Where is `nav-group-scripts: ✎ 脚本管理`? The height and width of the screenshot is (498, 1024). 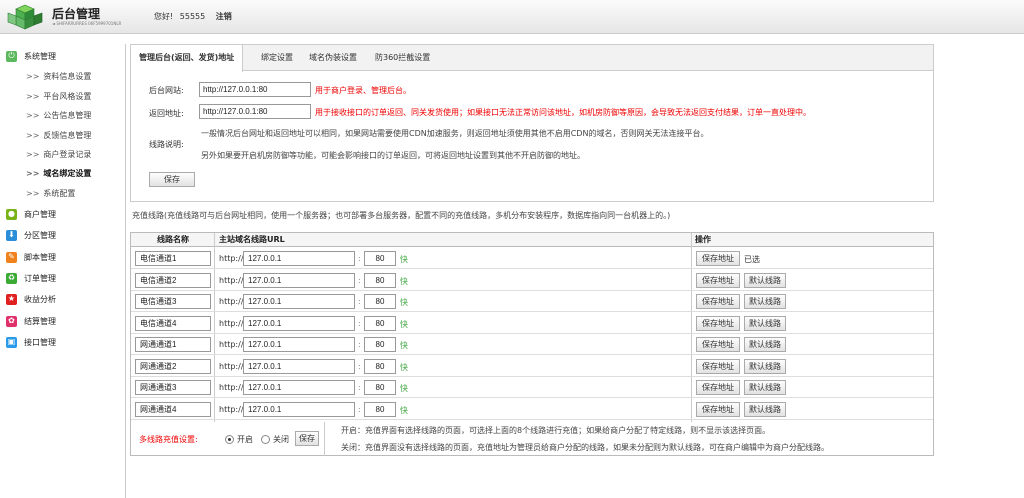 nav-group-scripts: ✎ 脚本管理 is located at coordinates (31, 257).